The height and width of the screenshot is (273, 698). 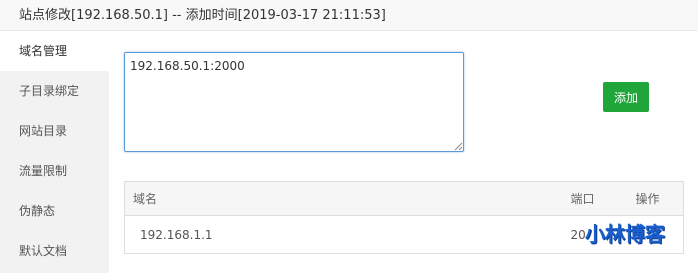 What do you see at coordinates (345, 198) in the screenshot?
I see `column-header-domain: 域名` at bounding box center [345, 198].